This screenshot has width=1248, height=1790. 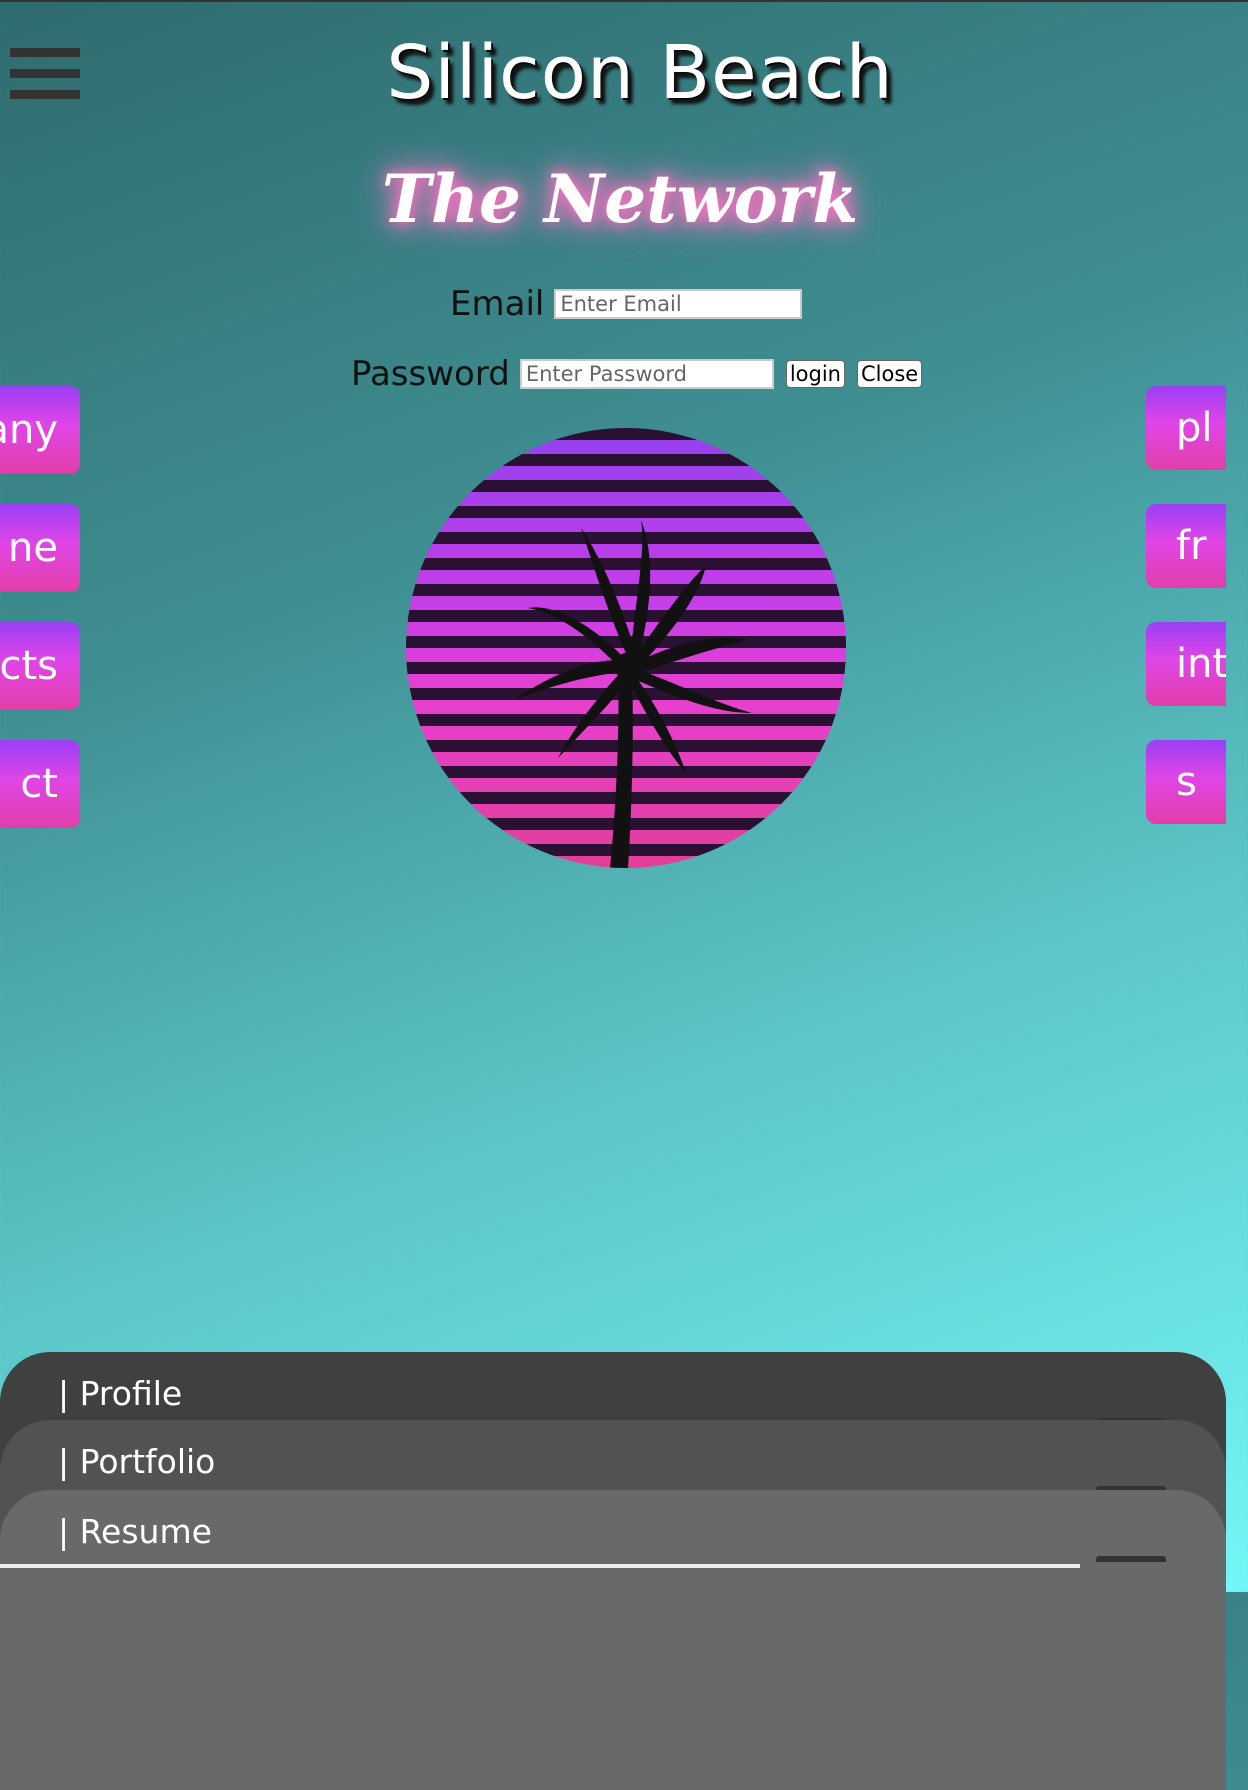 I want to click on left-nav-button-1: any, so click(x=40, y=430).